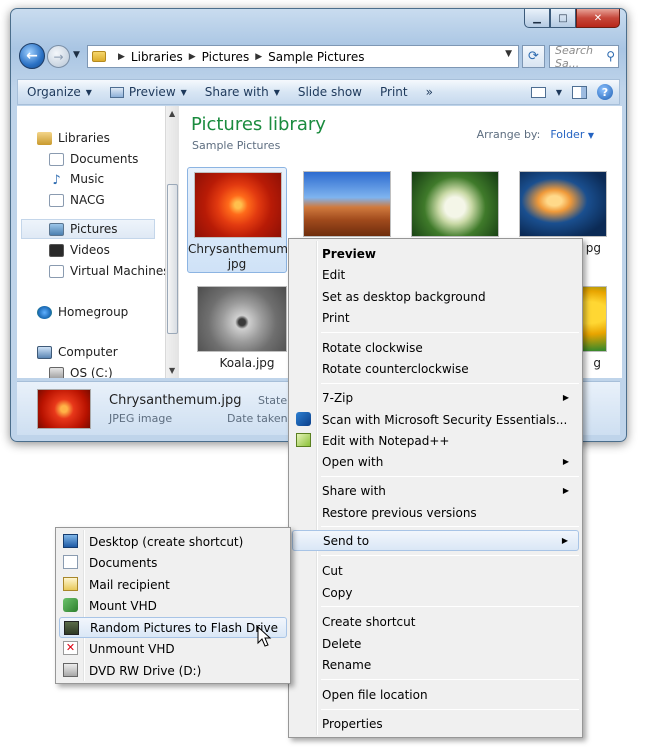  I want to click on forward-button: →, so click(58, 56).